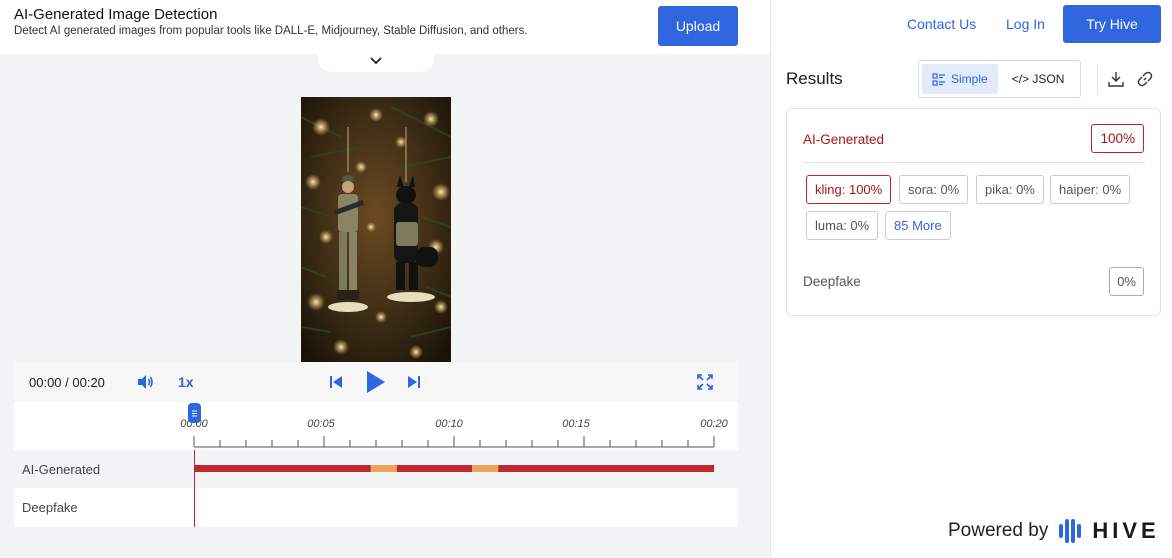  Describe the element at coordinates (941, 24) in the screenshot. I see `contact-us-link: Contact Us` at that location.